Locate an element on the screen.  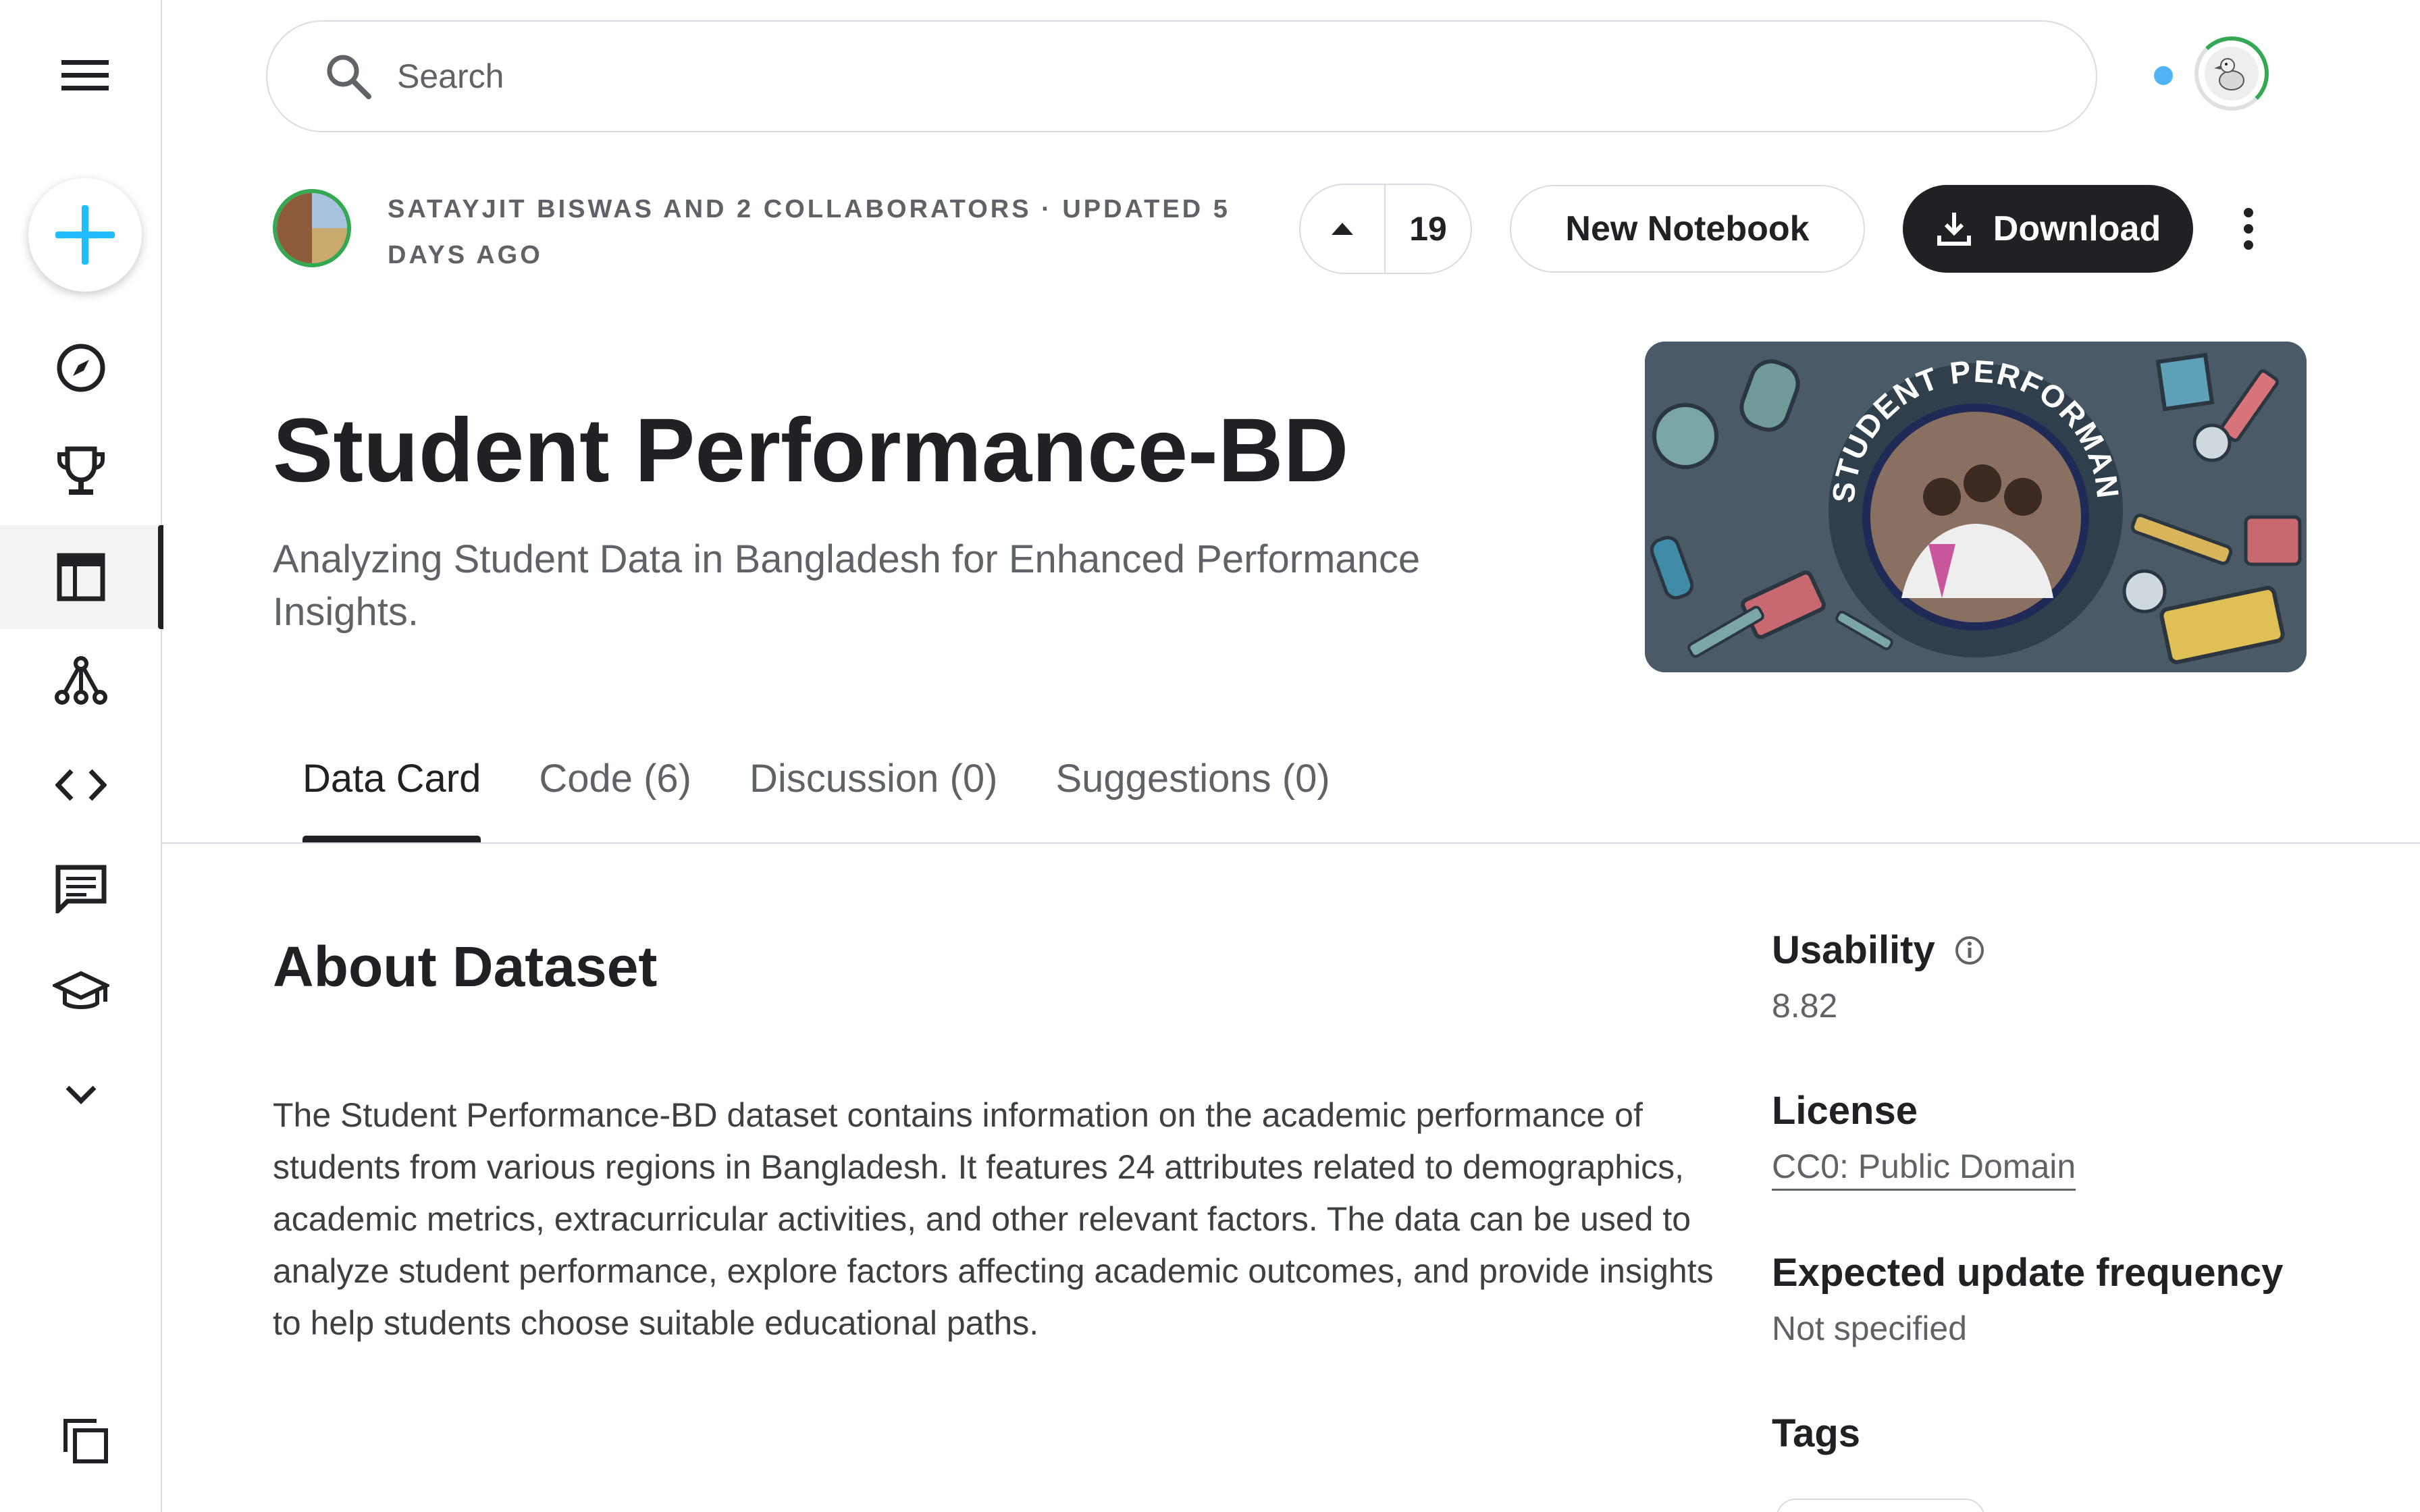
license-section: License CC0: Public Domain is located at coordinates (2069, 1139).